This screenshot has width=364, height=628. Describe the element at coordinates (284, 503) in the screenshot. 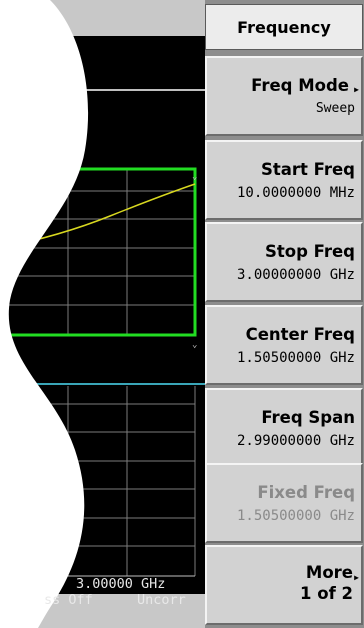

I see `softkey-fixed-freq: Fixed Freq 1.50500000 GHz` at that location.